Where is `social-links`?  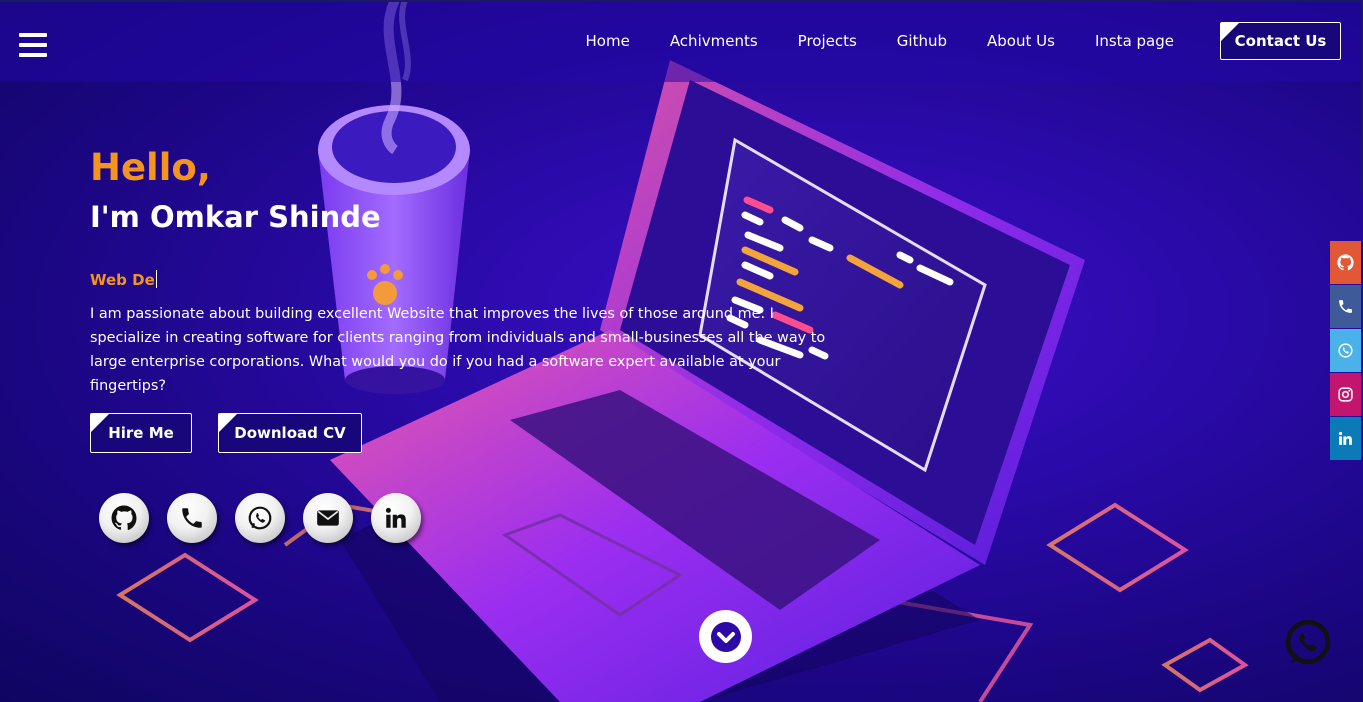 social-links is located at coordinates (269, 518).